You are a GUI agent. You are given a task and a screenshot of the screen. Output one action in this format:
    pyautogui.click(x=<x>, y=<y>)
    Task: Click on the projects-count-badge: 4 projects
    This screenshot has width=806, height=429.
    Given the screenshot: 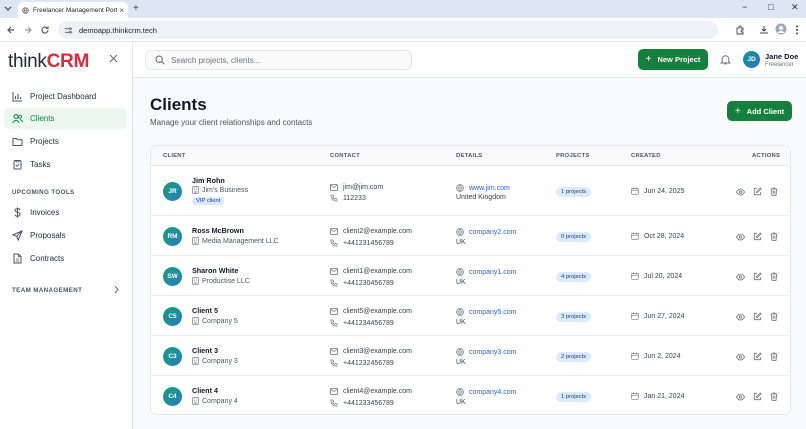 What is the action you would take?
    pyautogui.click(x=574, y=277)
    